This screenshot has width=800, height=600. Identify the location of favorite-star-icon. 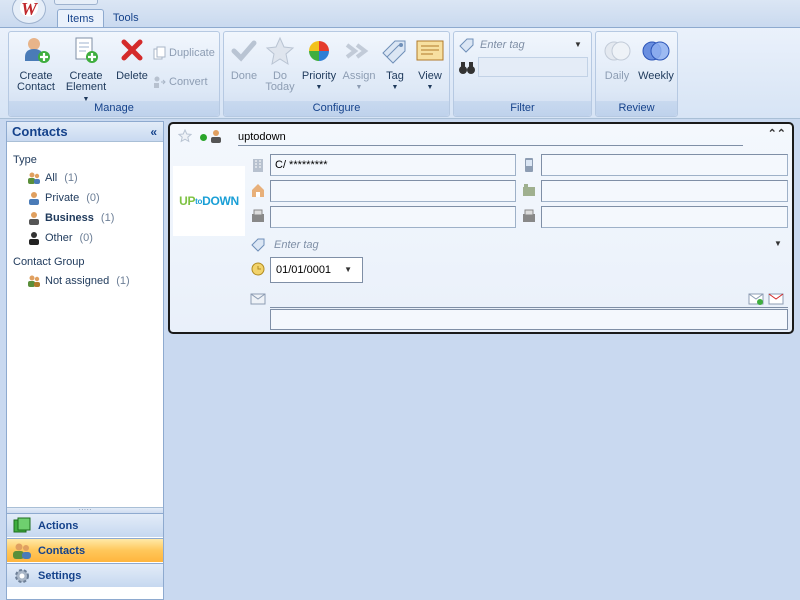
(185, 136).